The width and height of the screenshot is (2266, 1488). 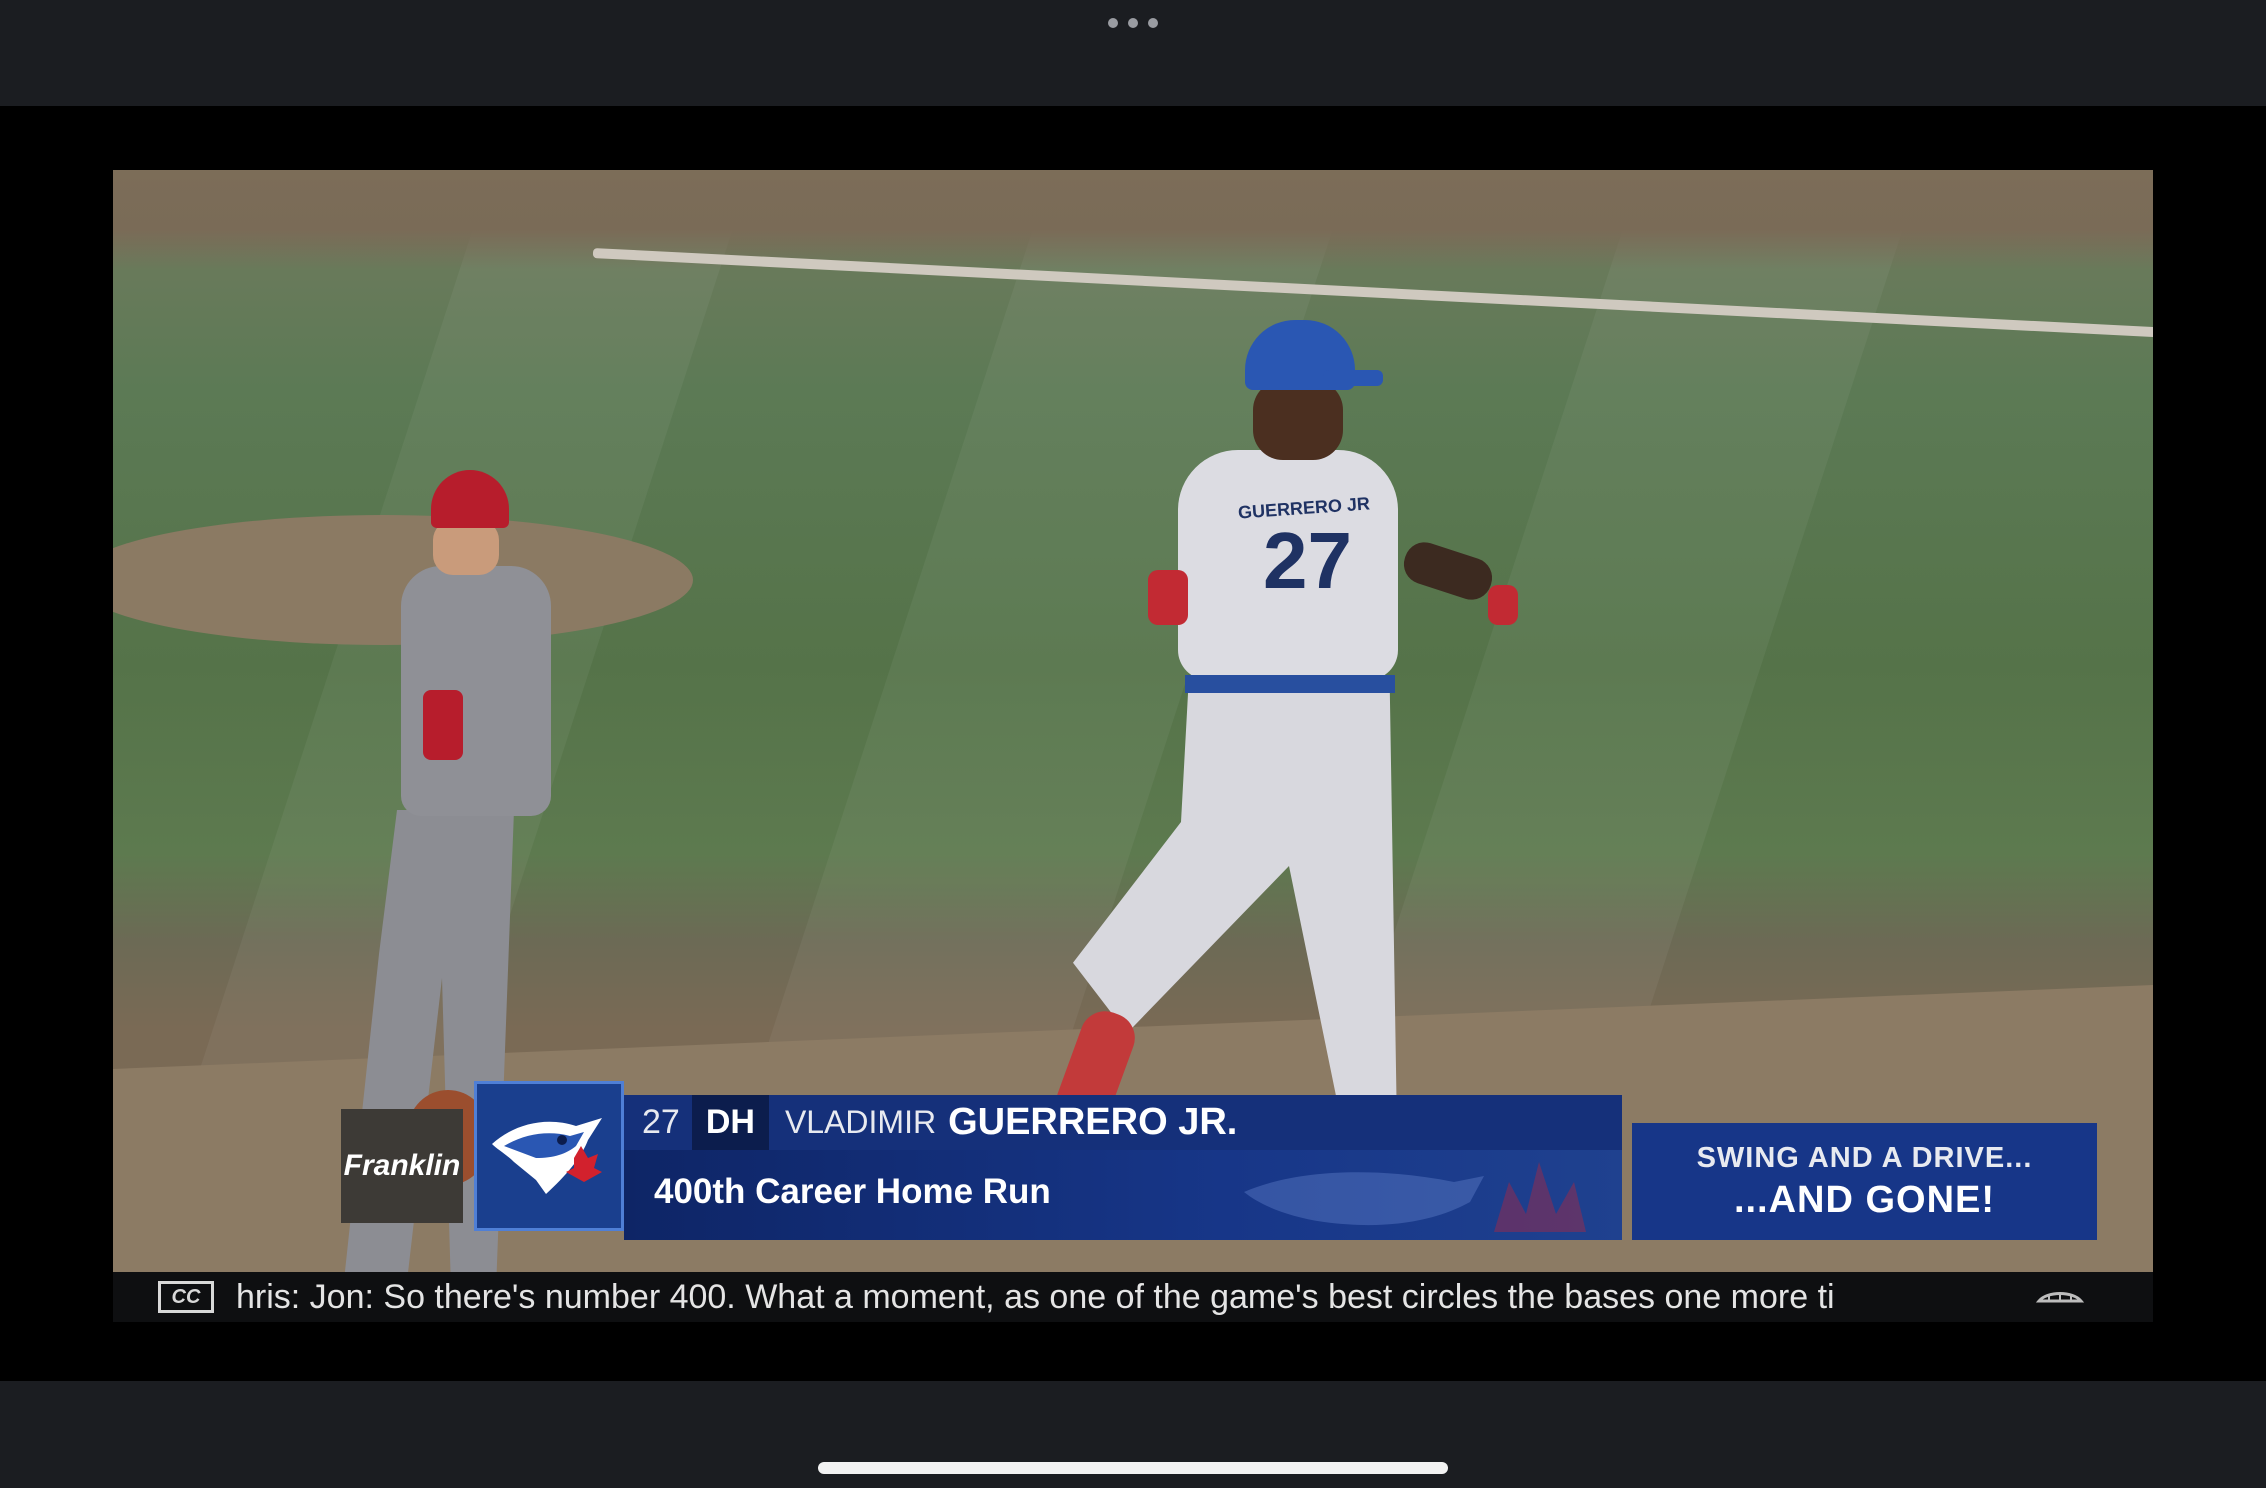 I want to click on sponsor-logo: Franklin, so click(x=402, y=1166).